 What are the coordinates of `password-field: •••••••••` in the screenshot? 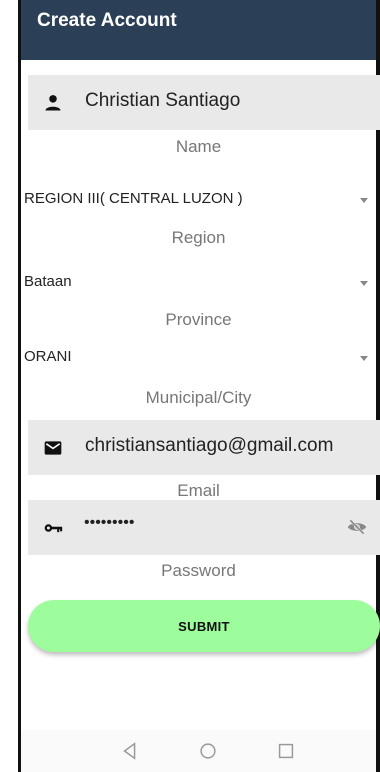 It's located at (204, 527).